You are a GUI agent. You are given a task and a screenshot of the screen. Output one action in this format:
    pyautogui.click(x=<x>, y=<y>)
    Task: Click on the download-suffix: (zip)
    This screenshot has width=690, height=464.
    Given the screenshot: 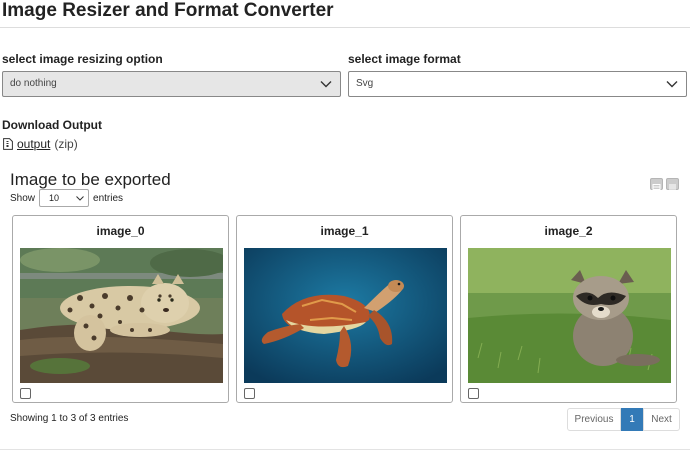 What is the action you would take?
    pyautogui.click(x=66, y=144)
    